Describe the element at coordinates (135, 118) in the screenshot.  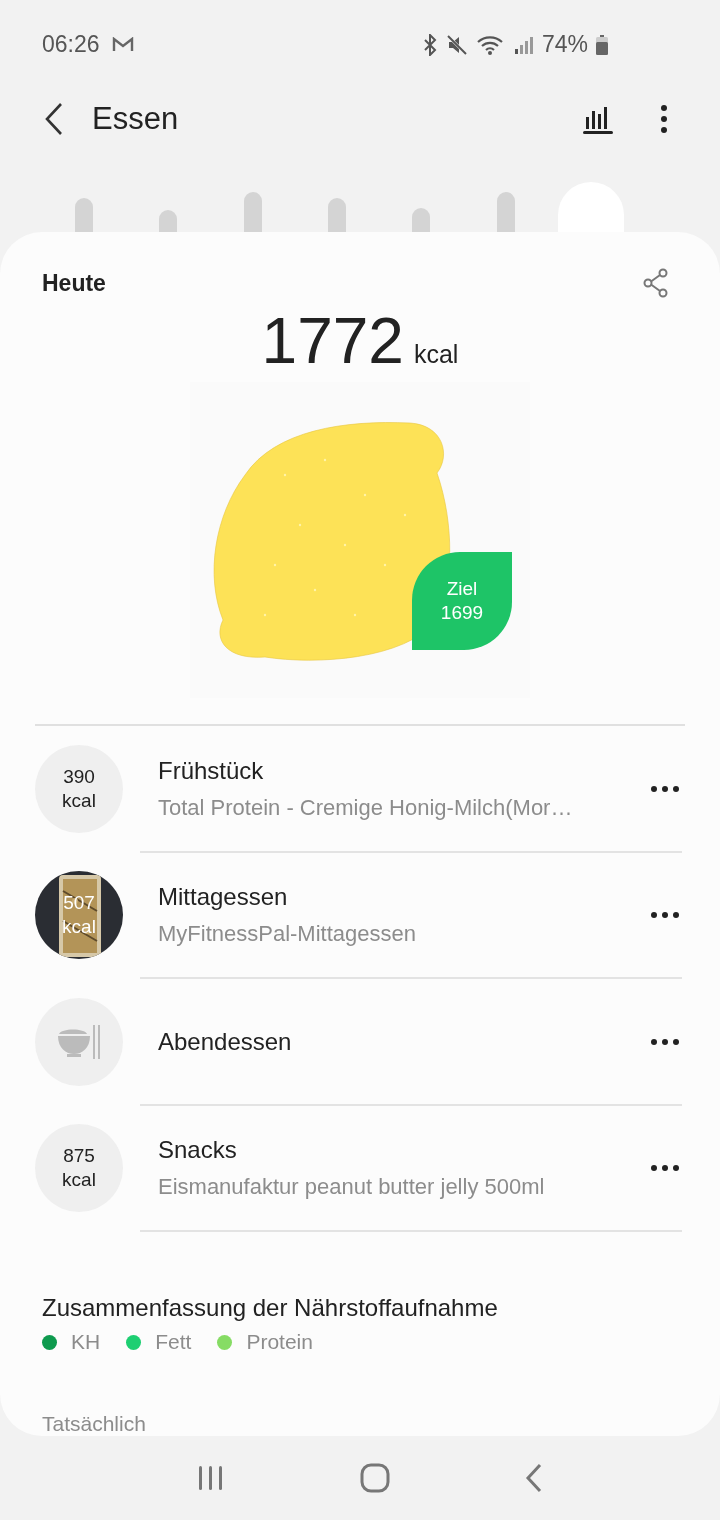
I see `page-title: Essen` at that location.